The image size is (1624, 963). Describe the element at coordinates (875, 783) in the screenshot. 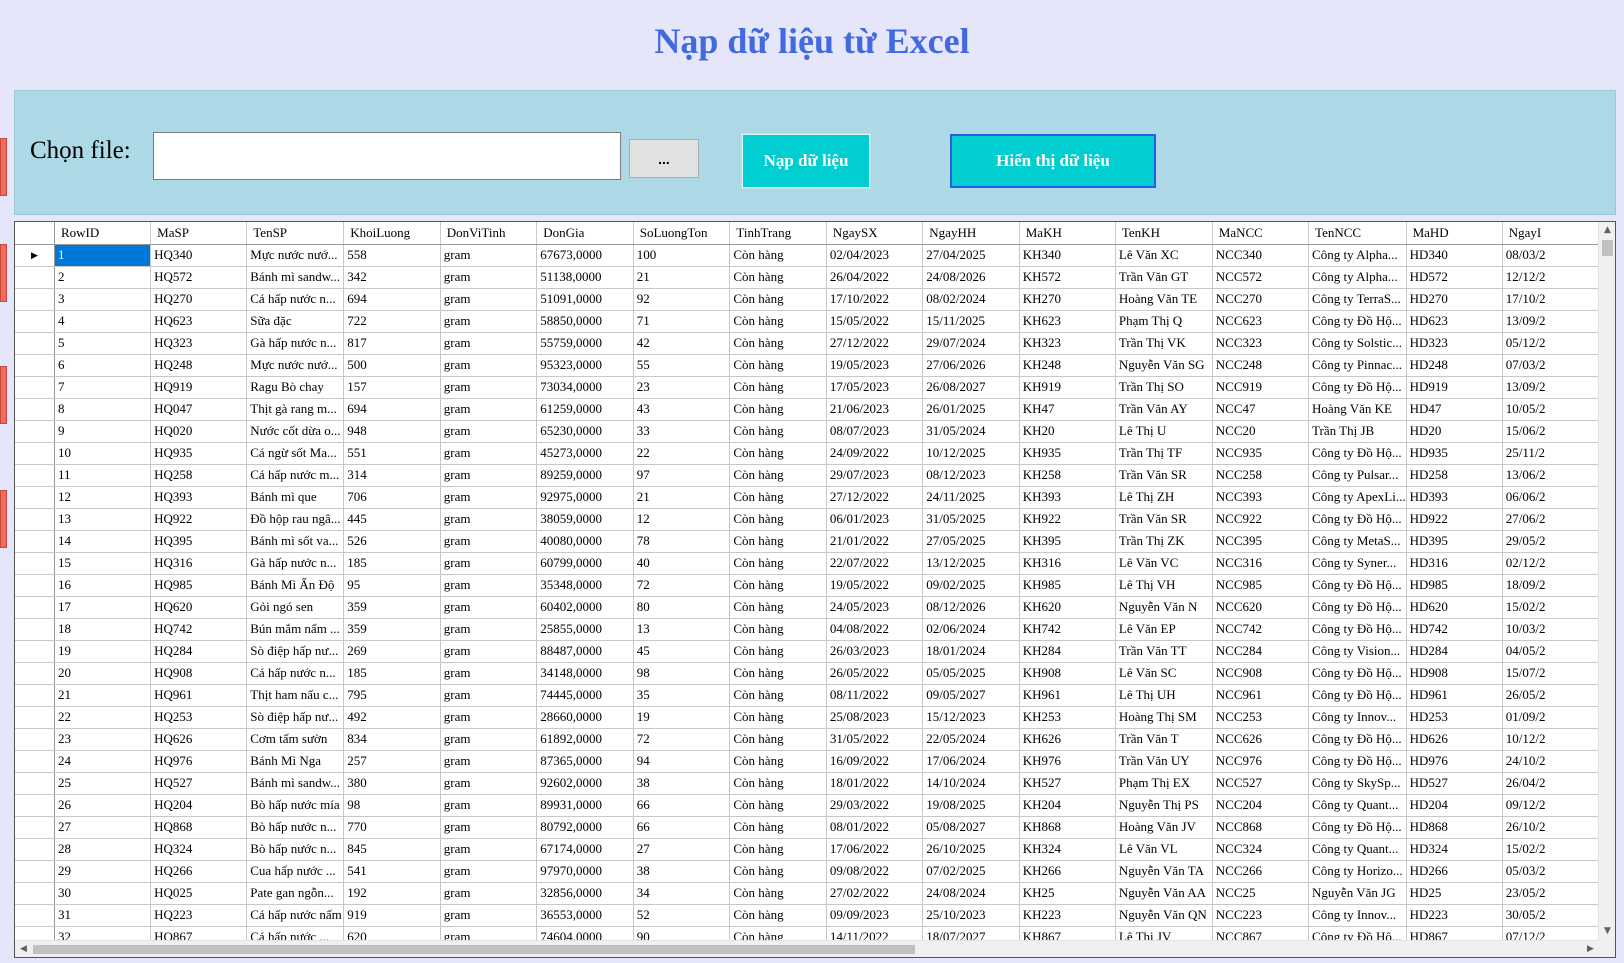

I see `table-cell: 18/01/2022` at that location.